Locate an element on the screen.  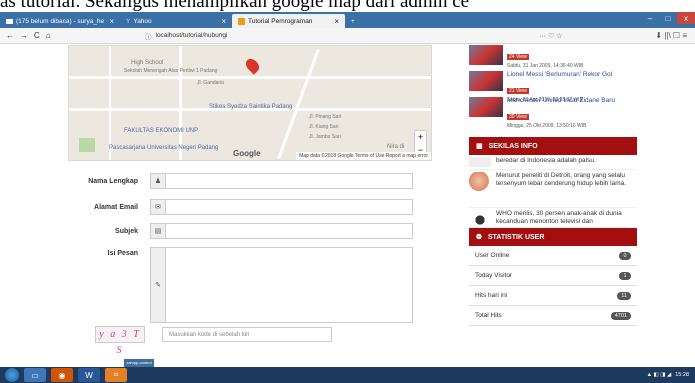
explorer-icon: ▭ is located at coordinates (35, 375).